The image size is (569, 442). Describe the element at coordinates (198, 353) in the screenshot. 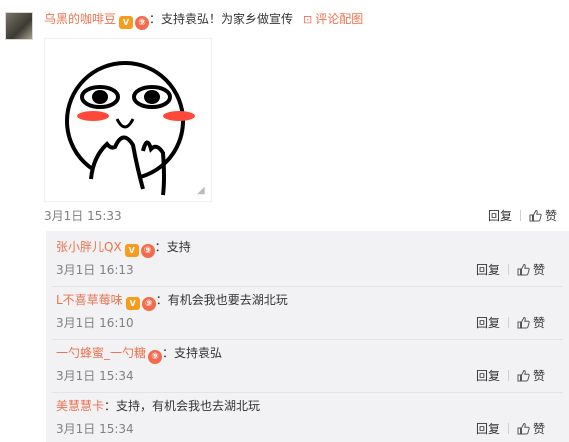

I see `reply-text: 支持袁弘` at that location.